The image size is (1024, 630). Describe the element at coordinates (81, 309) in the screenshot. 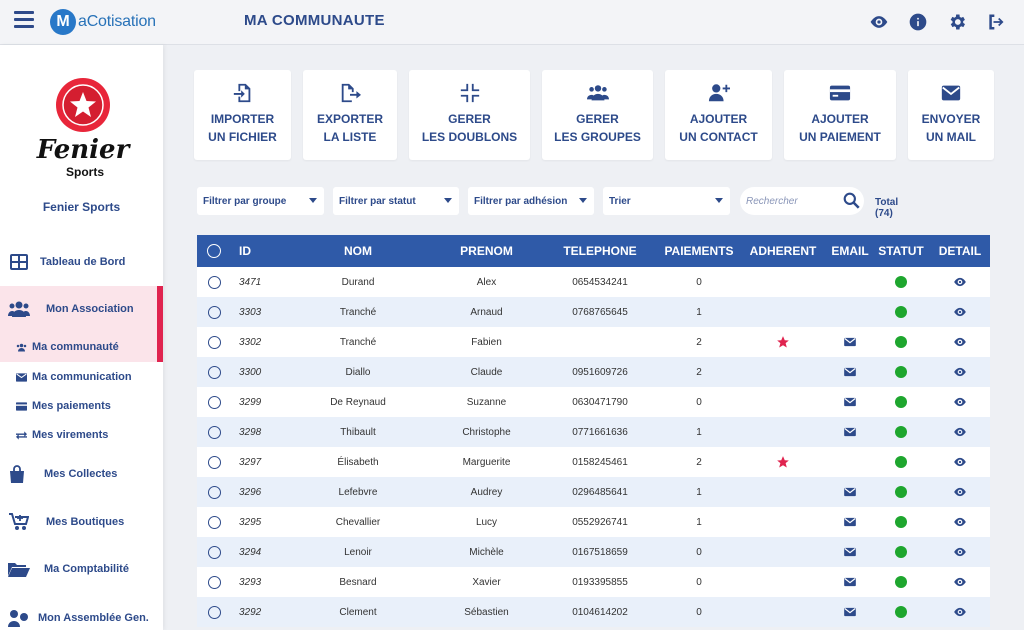

I see `nav-association: Mon Association` at that location.